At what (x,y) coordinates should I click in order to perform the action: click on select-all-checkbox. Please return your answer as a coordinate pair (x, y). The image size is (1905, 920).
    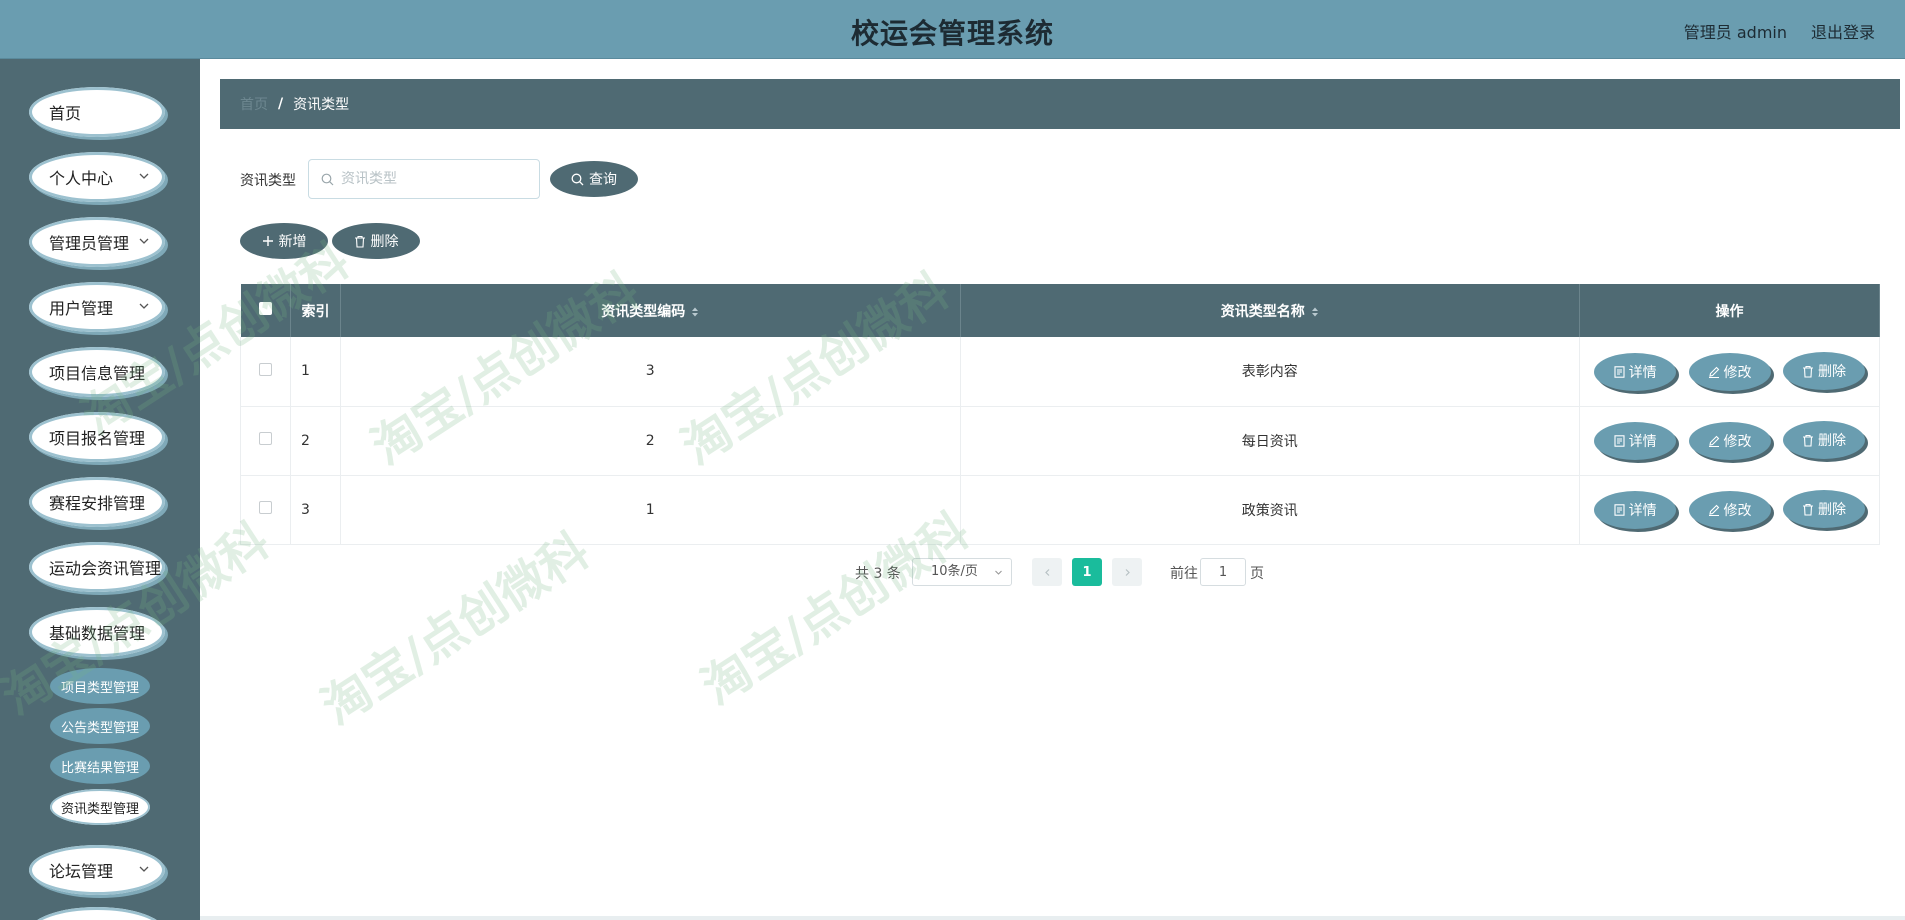
    Looking at the image, I should click on (265, 308).